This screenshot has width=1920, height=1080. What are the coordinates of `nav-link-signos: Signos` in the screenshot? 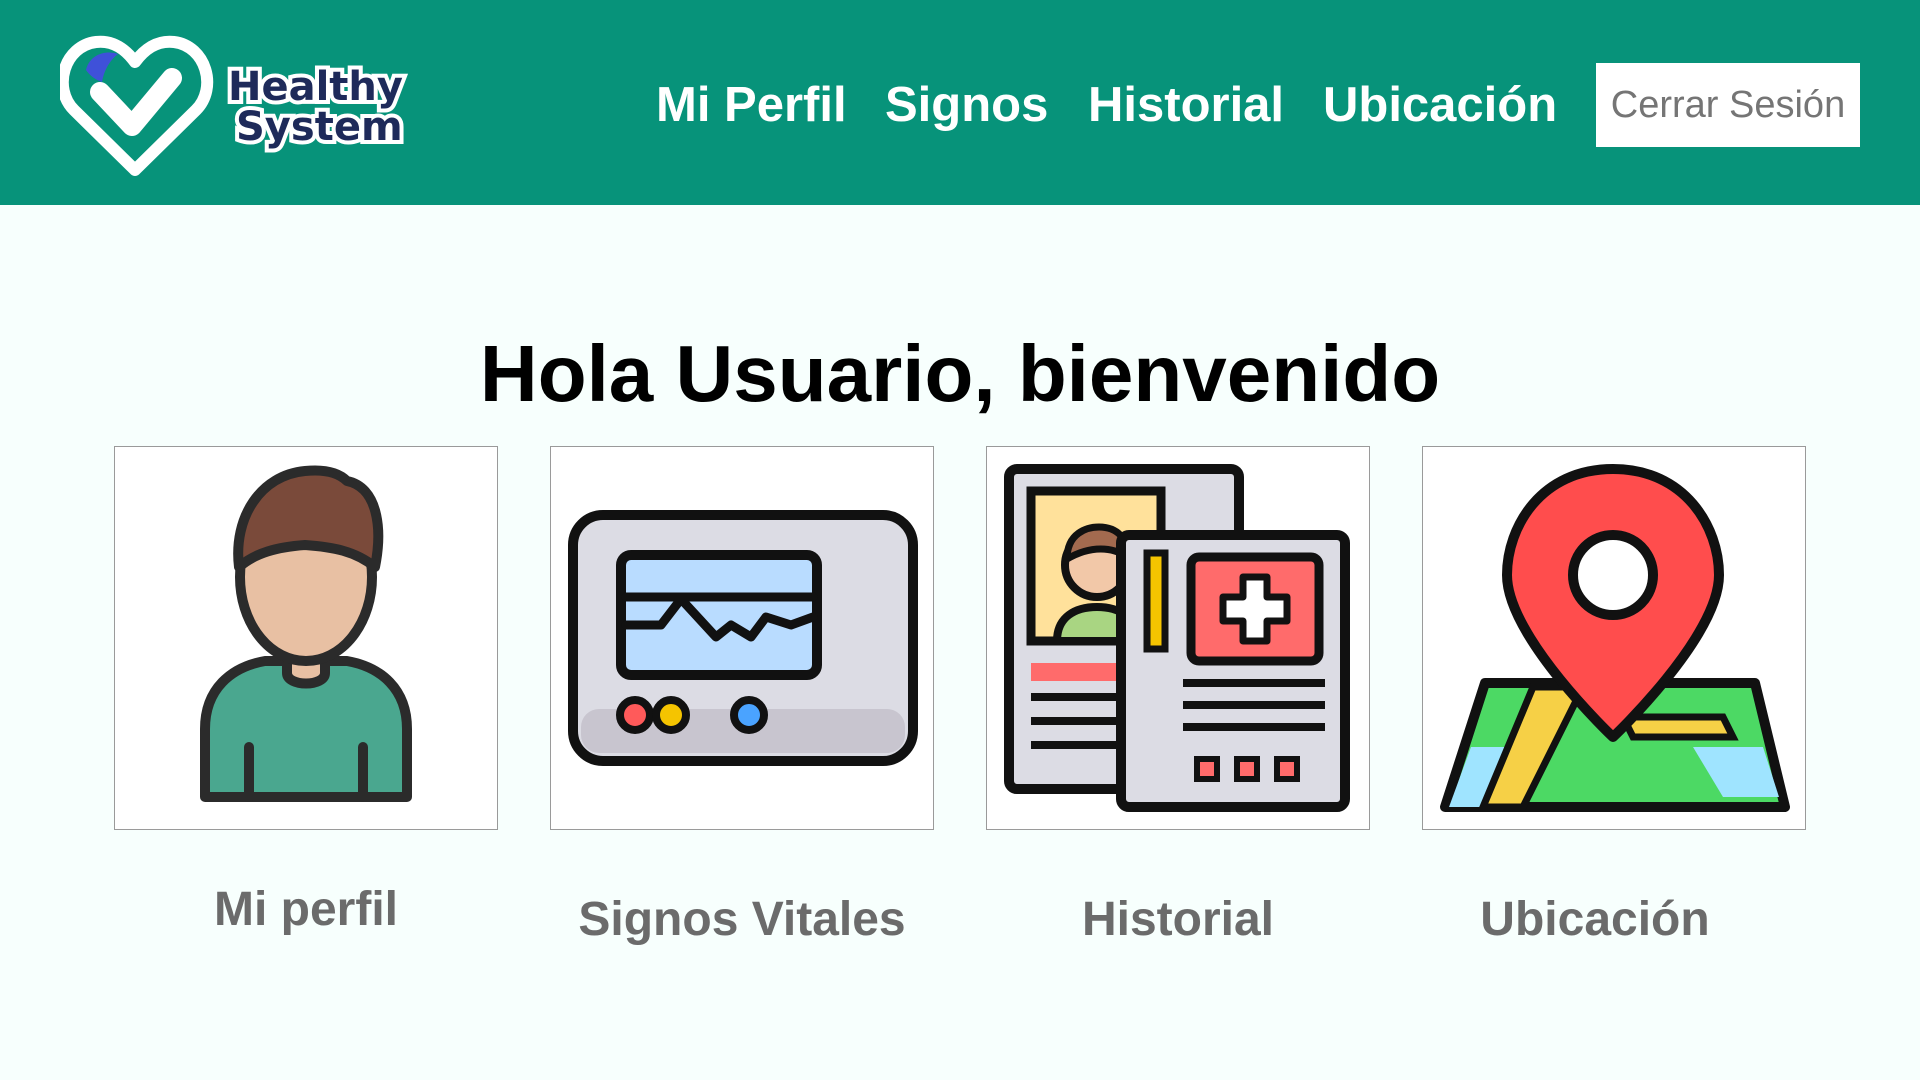 It's located at (966, 105).